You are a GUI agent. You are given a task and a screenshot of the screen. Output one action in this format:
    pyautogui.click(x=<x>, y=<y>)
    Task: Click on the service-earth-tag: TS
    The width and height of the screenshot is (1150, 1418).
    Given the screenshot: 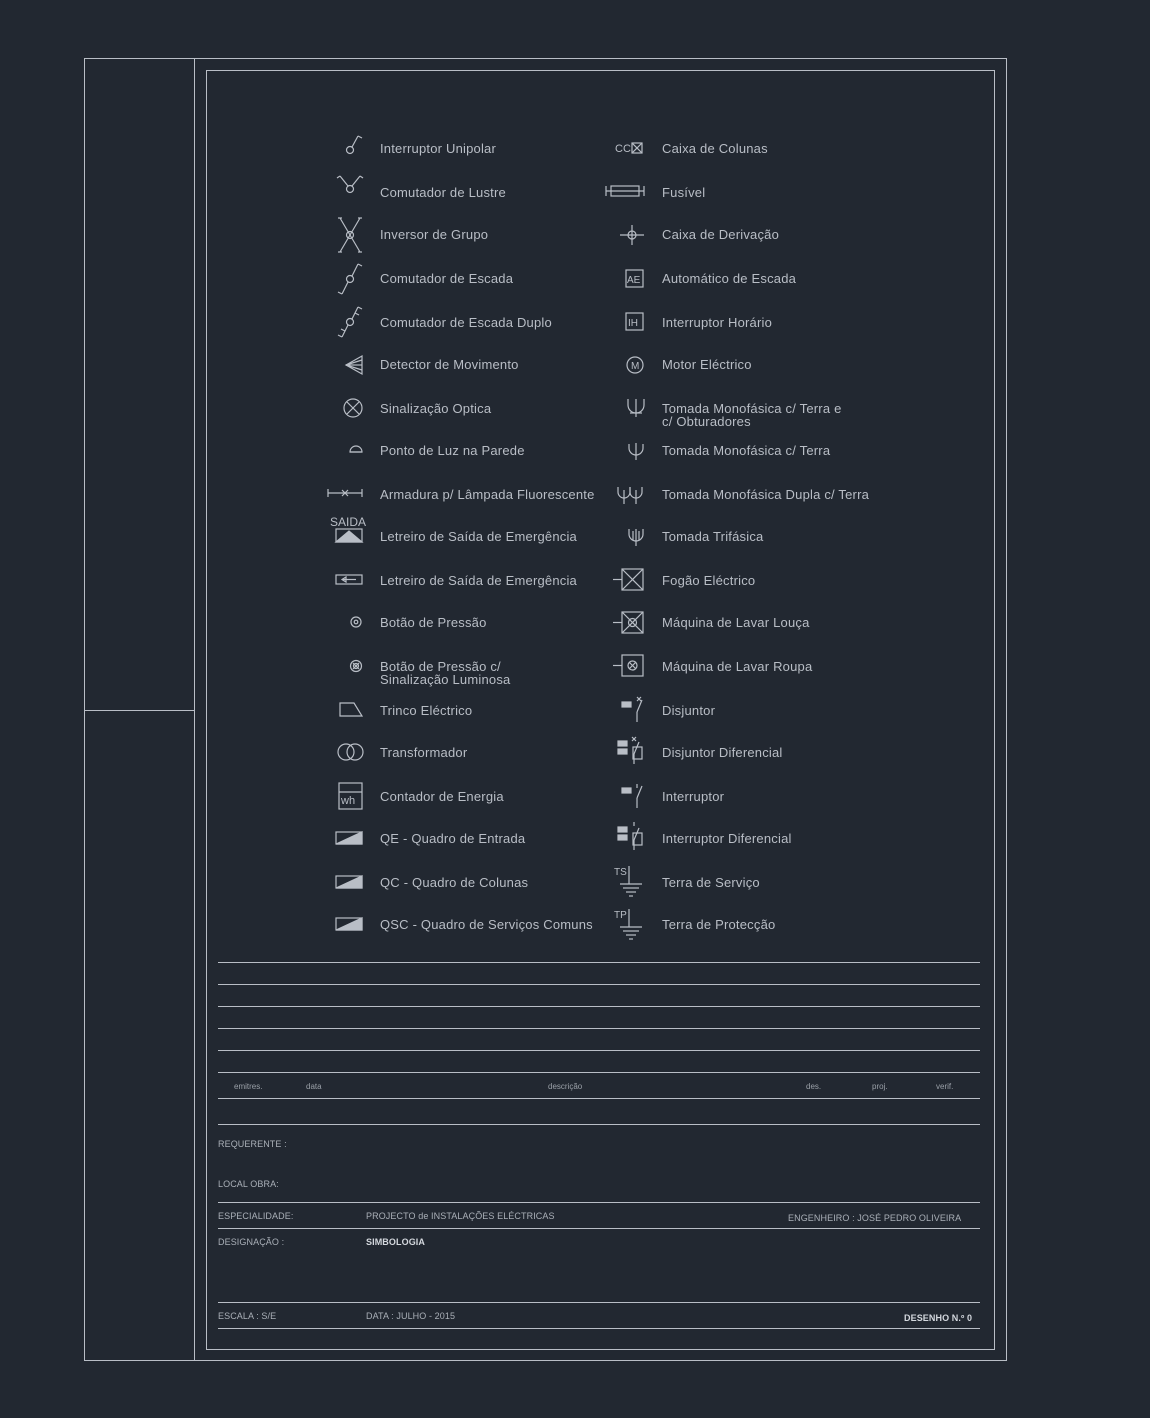 What is the action you would take?
    pyautogui.click(x=620, y=872)
    